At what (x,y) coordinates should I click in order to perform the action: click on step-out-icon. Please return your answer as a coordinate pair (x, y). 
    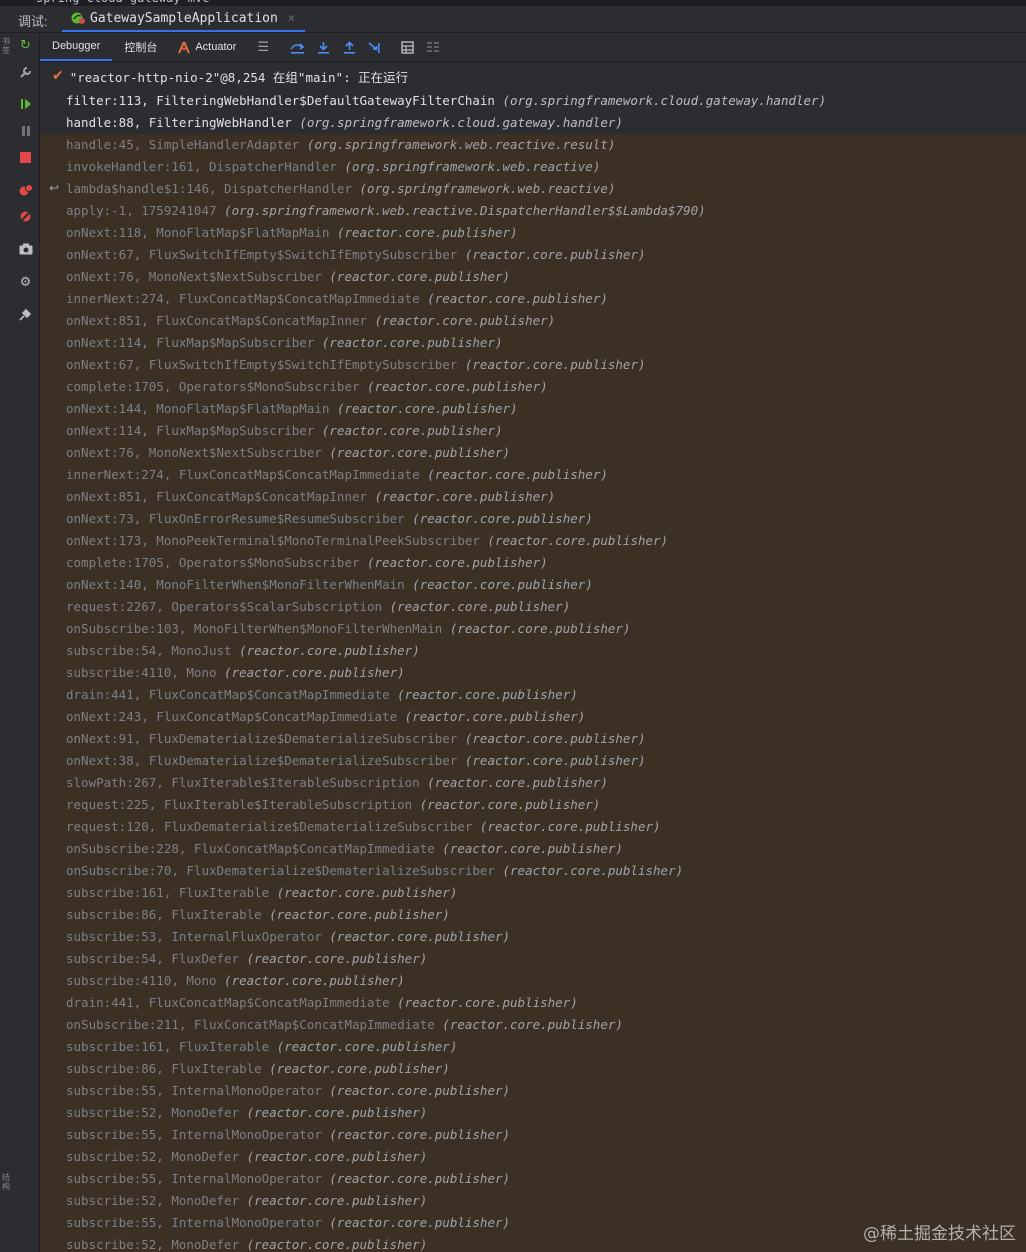
    Looking at the image, I should click on (349, 47).